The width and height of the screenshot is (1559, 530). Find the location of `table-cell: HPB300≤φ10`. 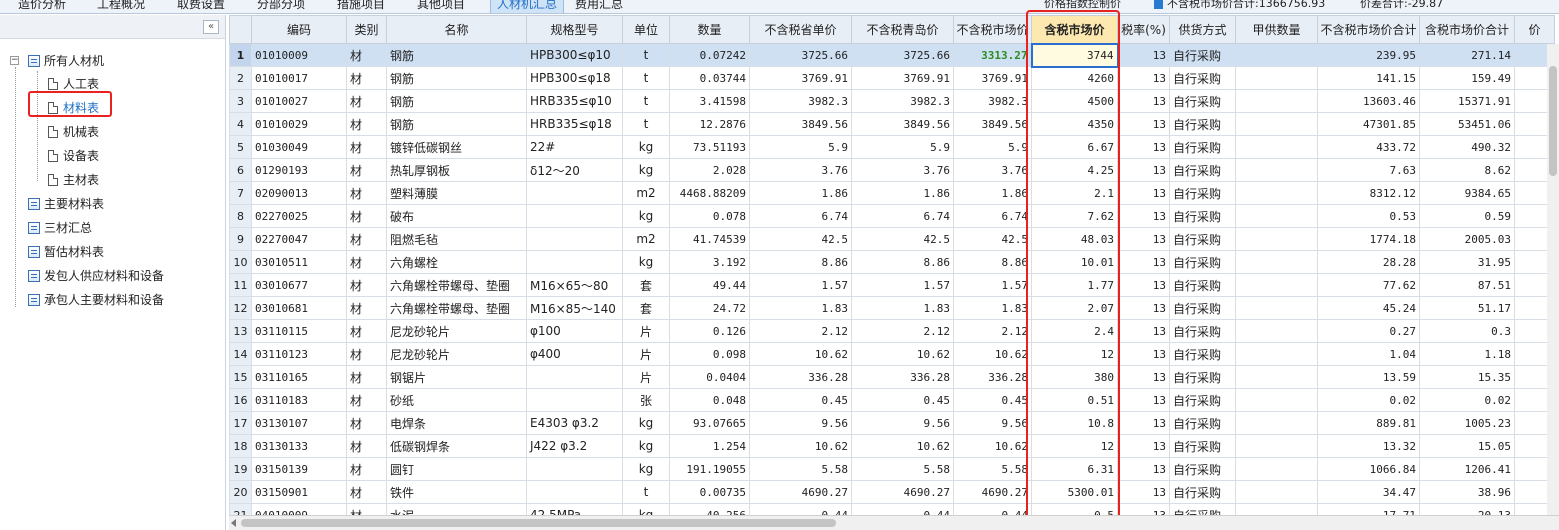

table-cell: HPB300≤φ10 is located at coordinates (574, 55).